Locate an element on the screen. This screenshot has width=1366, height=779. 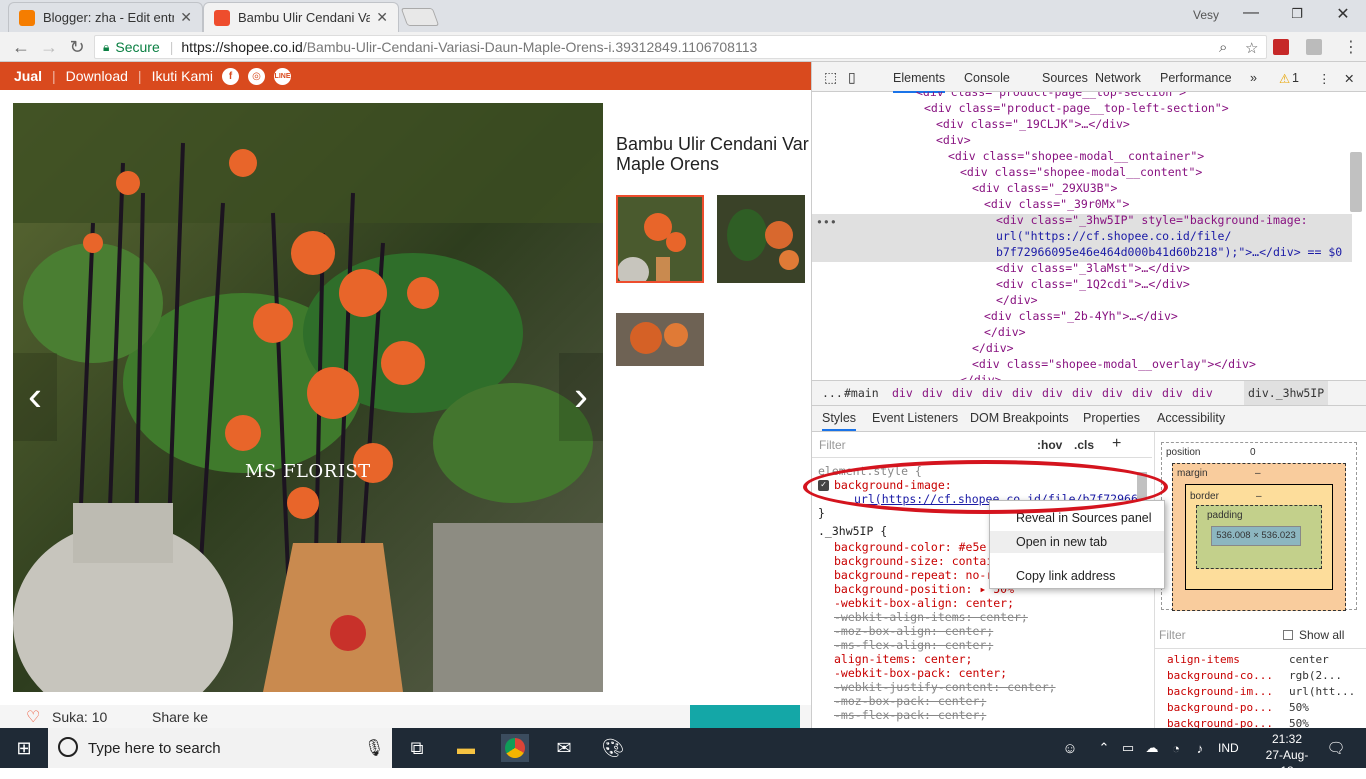
dom-node: <div class="product-page__top-section"> is located at coordinates (1051, 96).